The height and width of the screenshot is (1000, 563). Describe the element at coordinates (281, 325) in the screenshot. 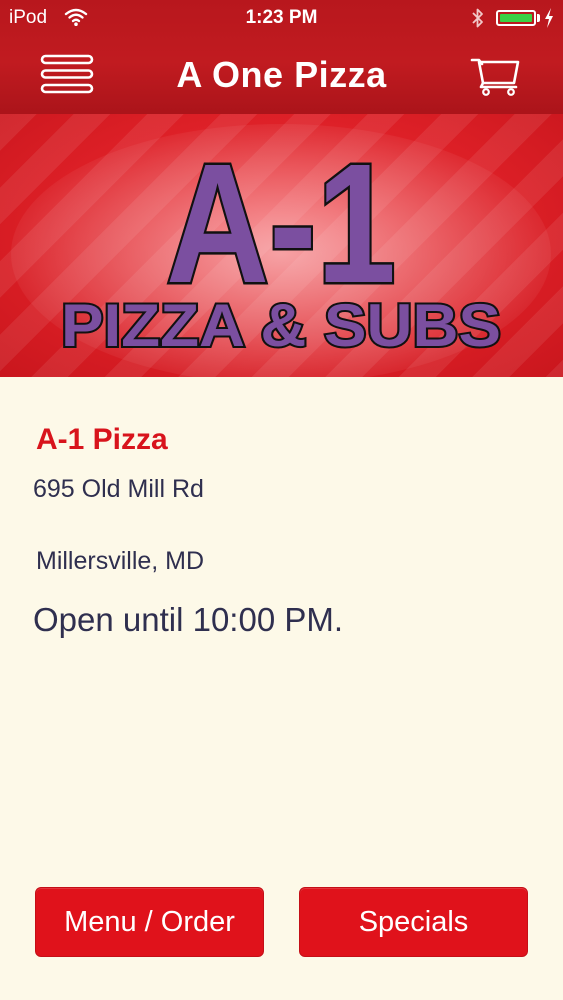

I see `logo-bottom-text: PIZZA & SUBS` at that location.